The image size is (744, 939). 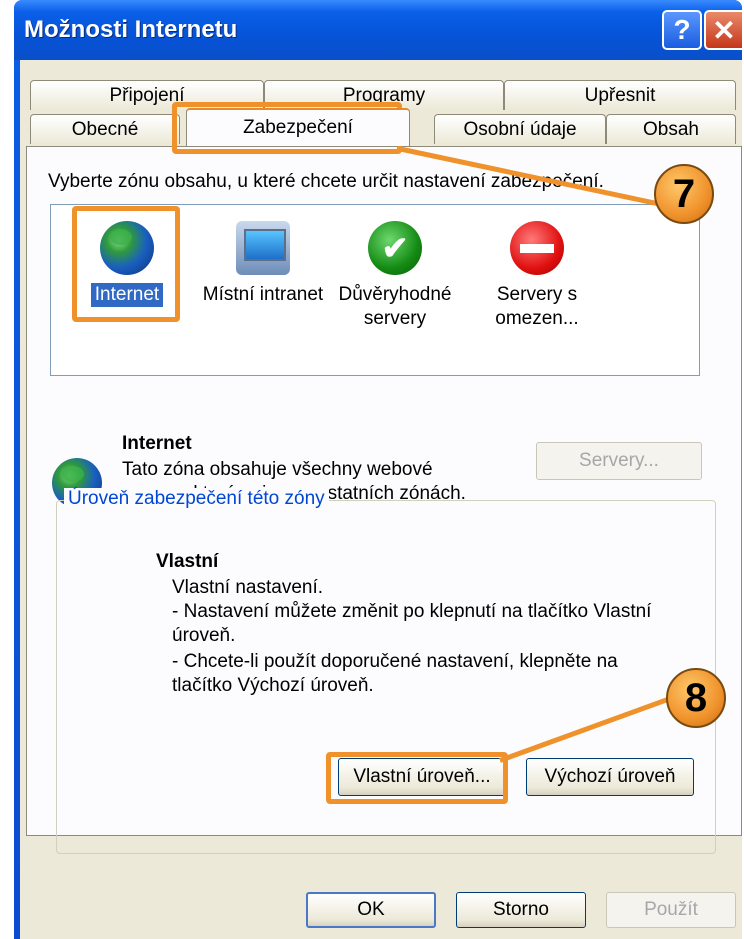 I want to click on trusted-check-icon: ✔, so click(x=395, y=248).